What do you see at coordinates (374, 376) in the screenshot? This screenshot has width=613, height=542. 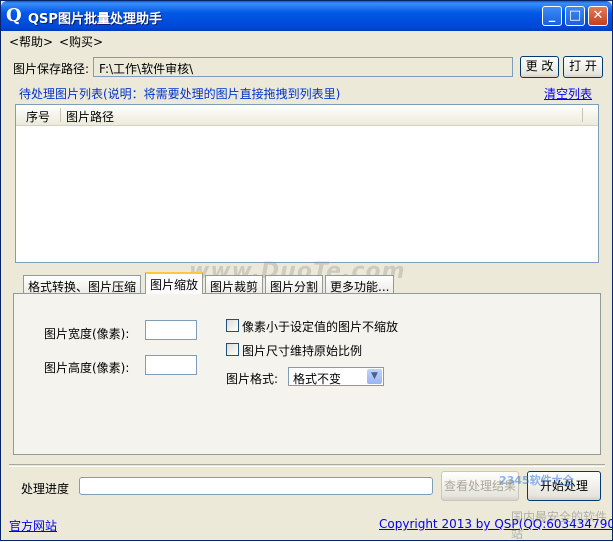 I see `chevron-down-icon: ▼` at bounding box center [374, 376].